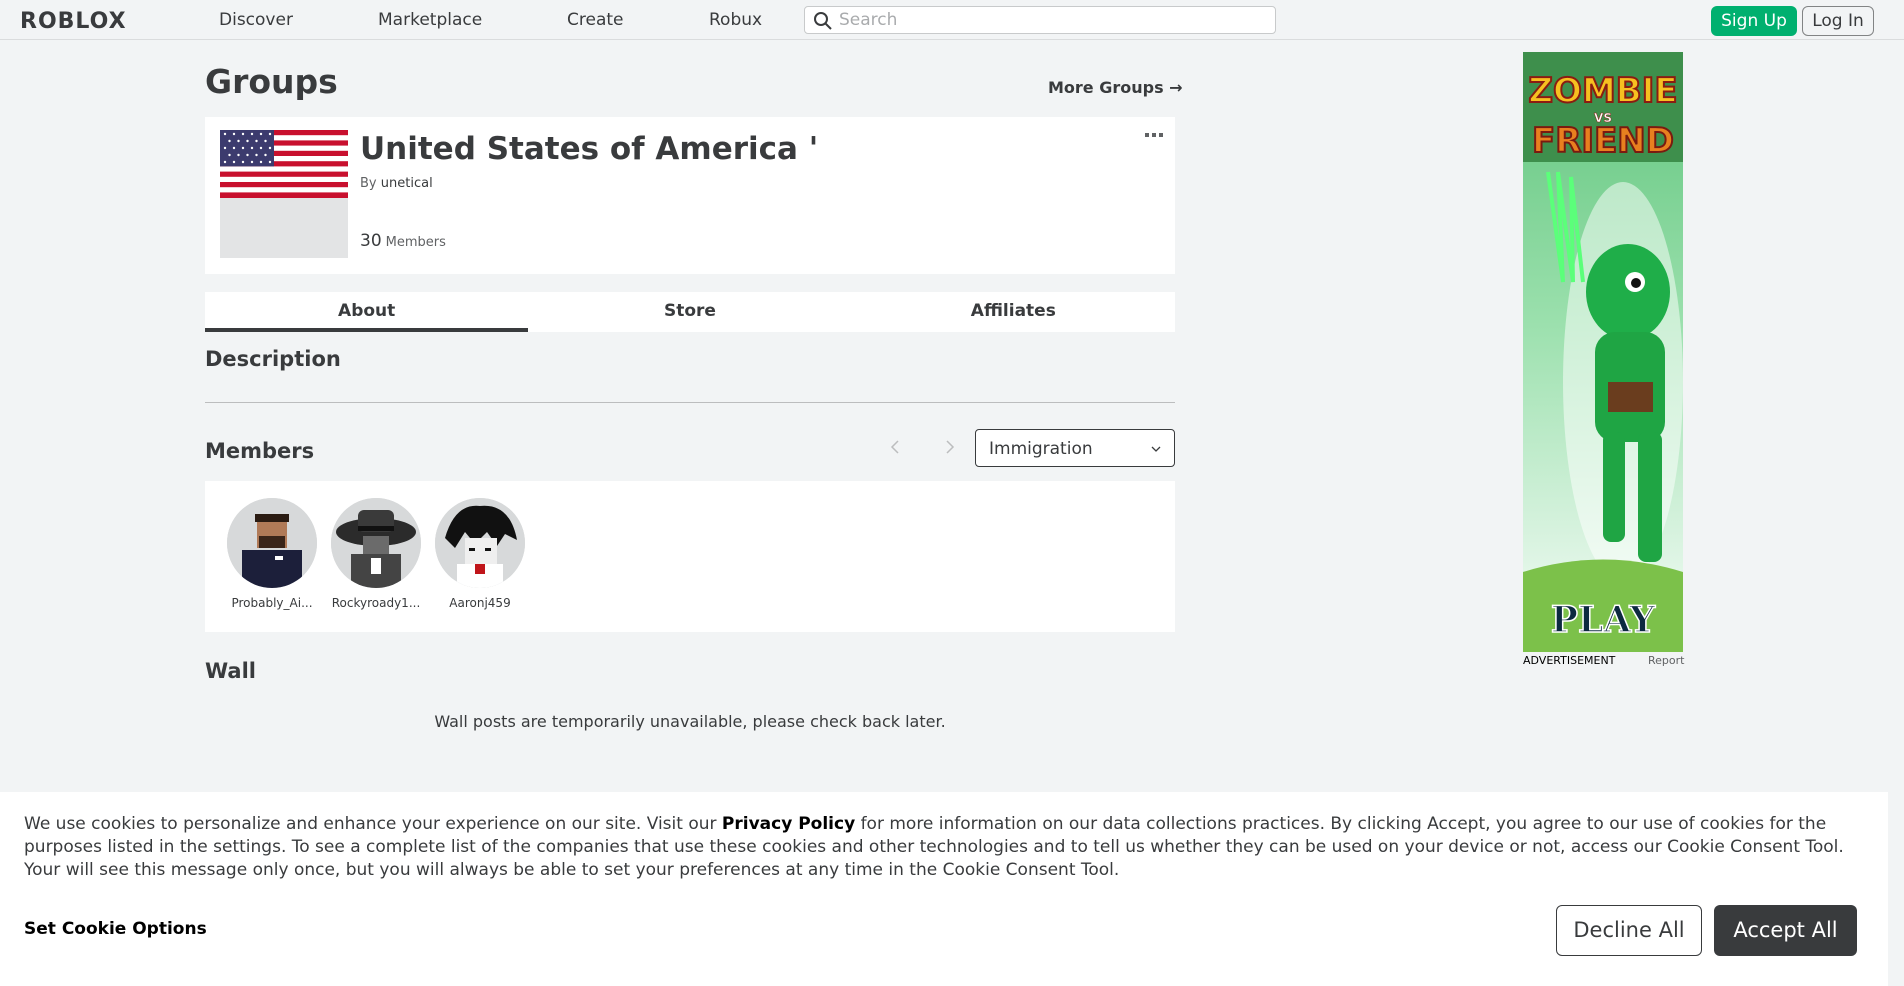 Image resolution: width=1904 pixels, height=986 pixels. I want to click on group-owner: By unetical, so click(396, 183).